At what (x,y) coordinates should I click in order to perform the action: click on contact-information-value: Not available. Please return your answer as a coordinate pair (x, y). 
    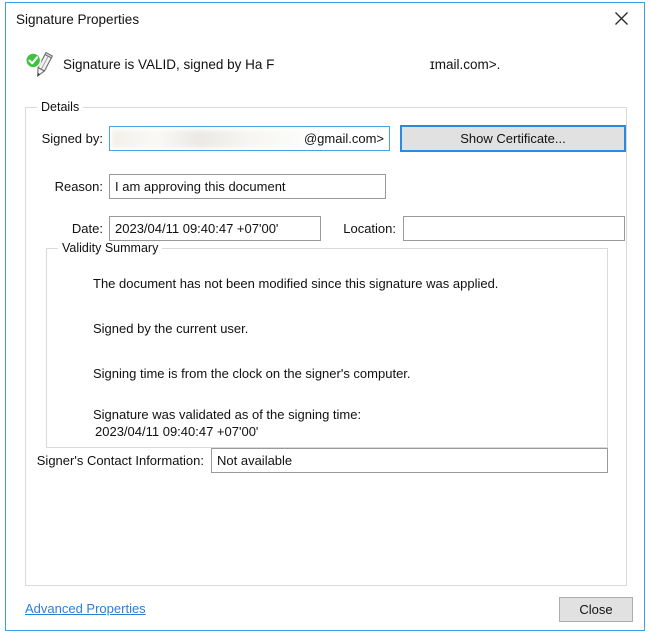
    Looking at the image, I should click on (255, 460).